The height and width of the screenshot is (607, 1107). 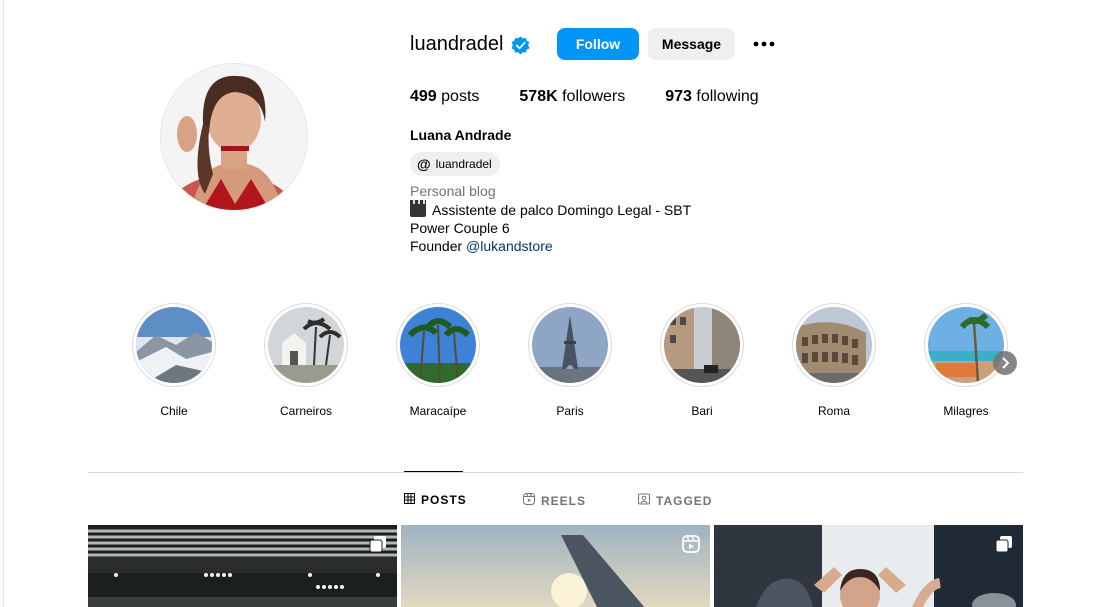 What do you see at coordinates (306, 411) in the screenshot?
I see `highlight-label: Carneiros` at bounding box center [306, 411].